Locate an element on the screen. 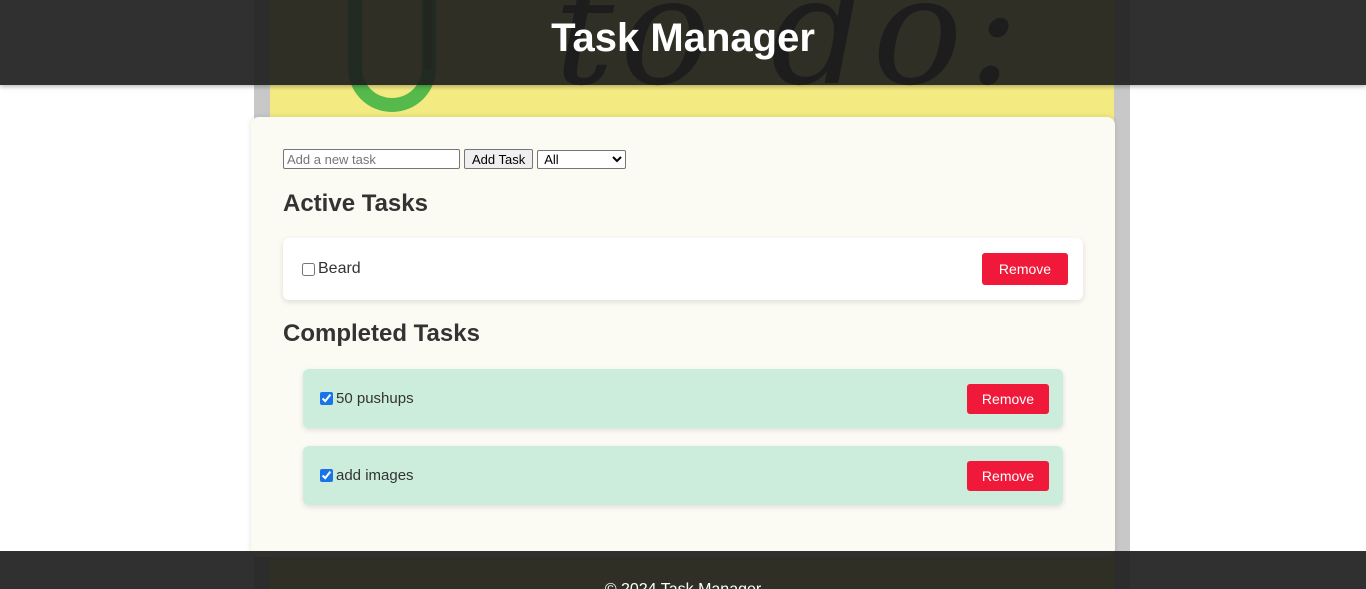 Image resolution: width=1366 pixels, height=589 pixels. task-label: add images is located at coordinates (375, 475).